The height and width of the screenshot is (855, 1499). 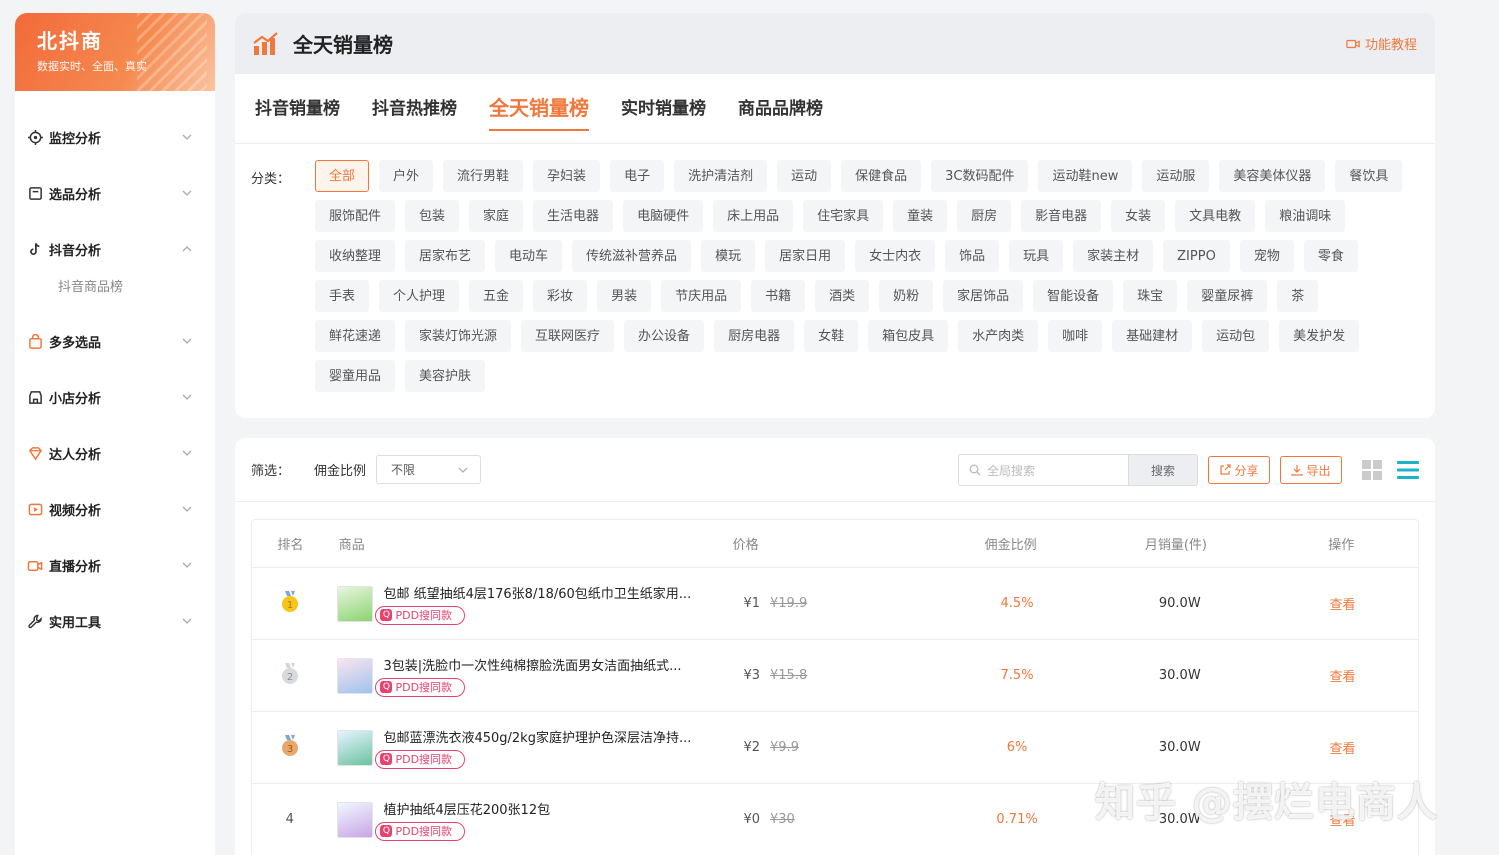 What do you see at coordinates (1061, 216) in the screenshot?
I see `category-tag: 影音电器` at bounding box center [1061, 216].